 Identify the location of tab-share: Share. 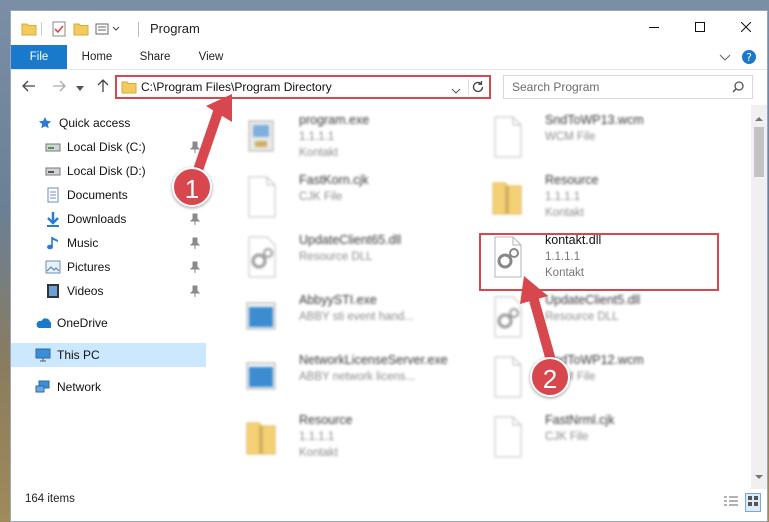
(155, 57).